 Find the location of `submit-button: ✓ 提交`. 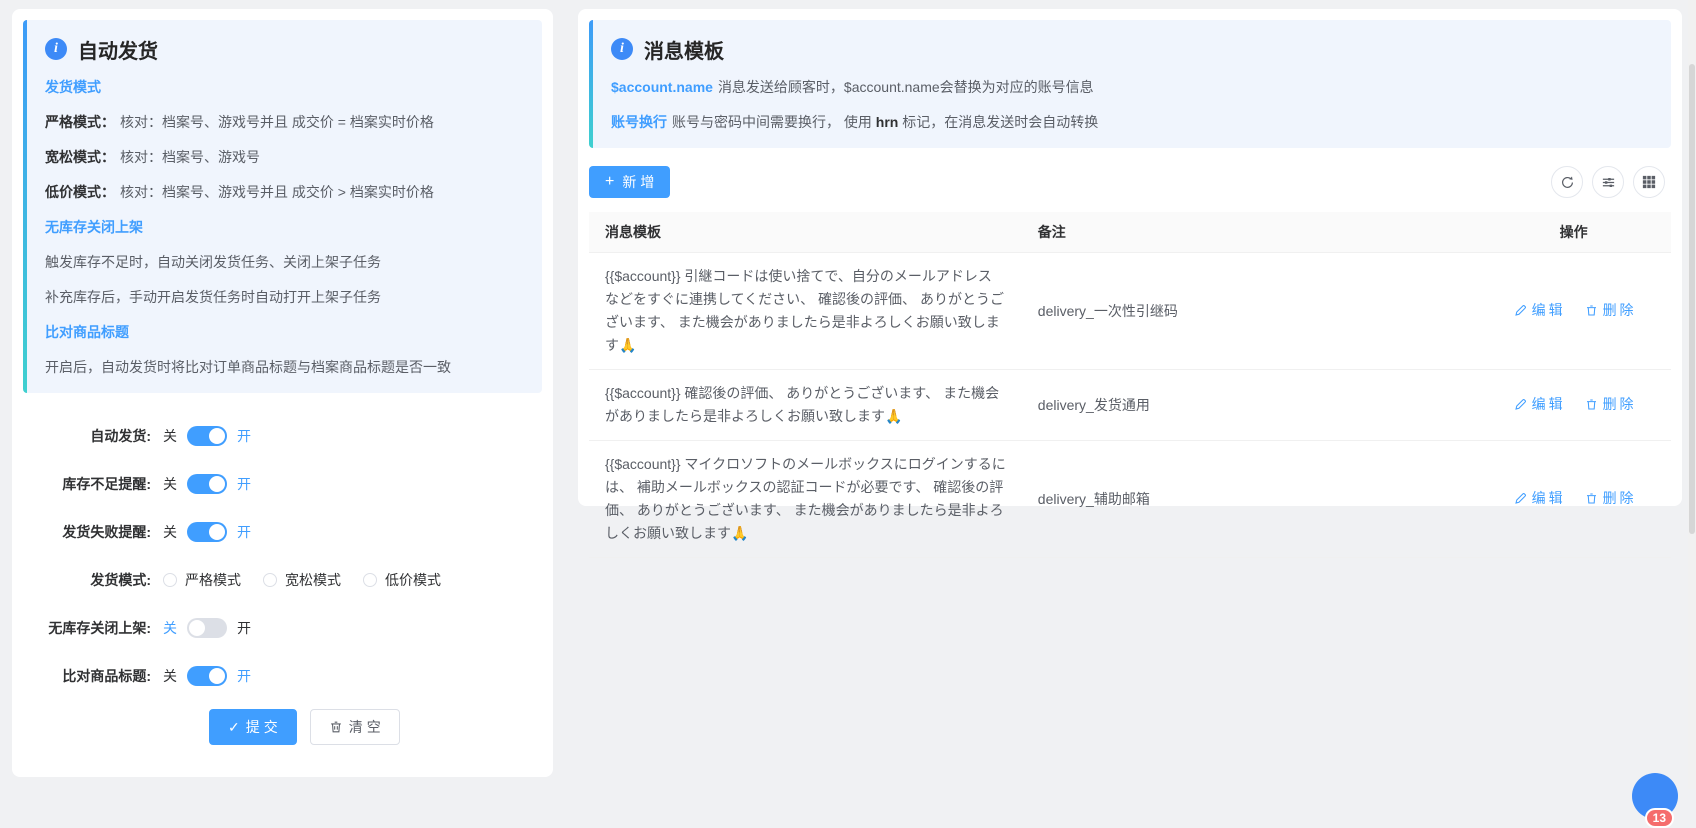

submit-button: ✓ 提交 is located at coordinates (253, 727).